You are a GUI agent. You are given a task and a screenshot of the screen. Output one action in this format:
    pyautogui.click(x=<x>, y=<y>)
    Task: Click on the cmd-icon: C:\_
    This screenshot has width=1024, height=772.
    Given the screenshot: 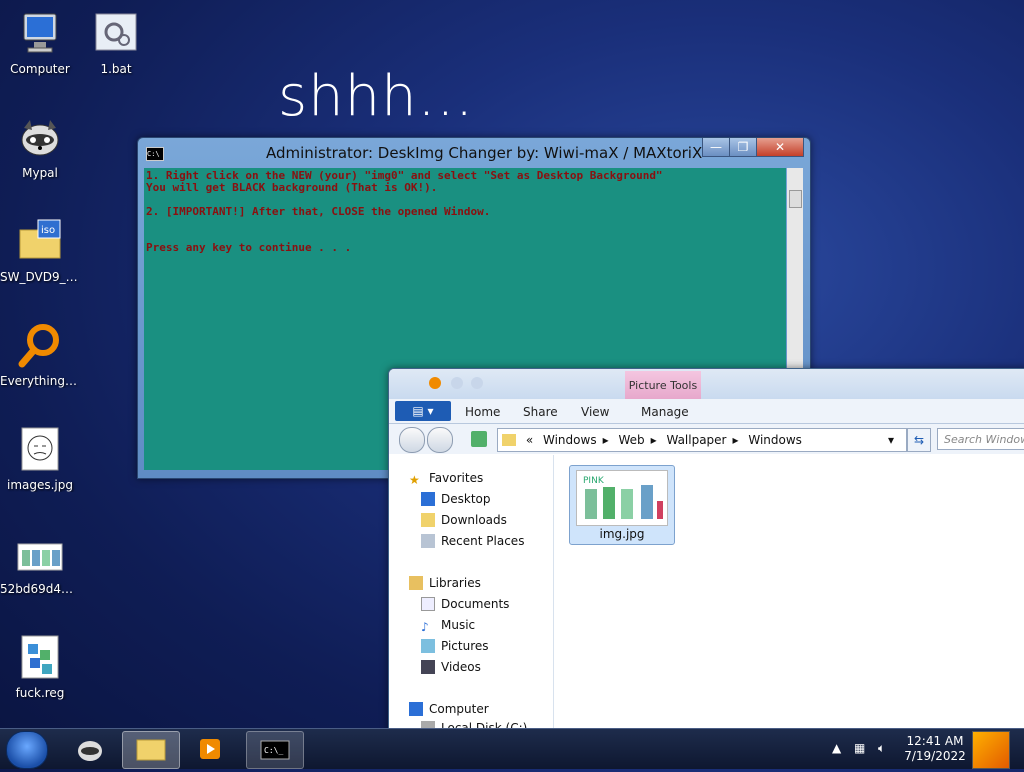 What is the action you would take?
    pyautogui.click(x=275, y=750)
    